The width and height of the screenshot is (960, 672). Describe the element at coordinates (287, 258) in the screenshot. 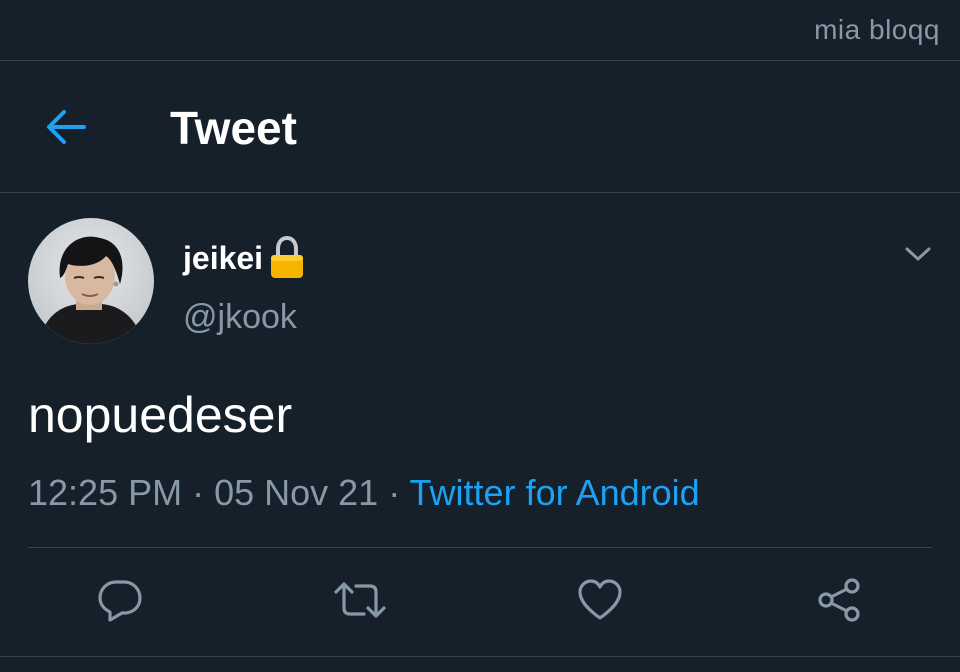

I see `lock-icon` at that location.